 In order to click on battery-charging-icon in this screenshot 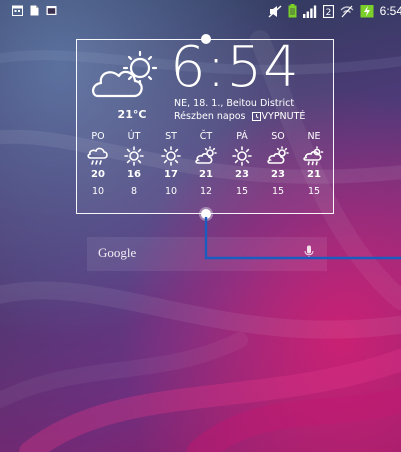, I will do `click(367, 11)`.